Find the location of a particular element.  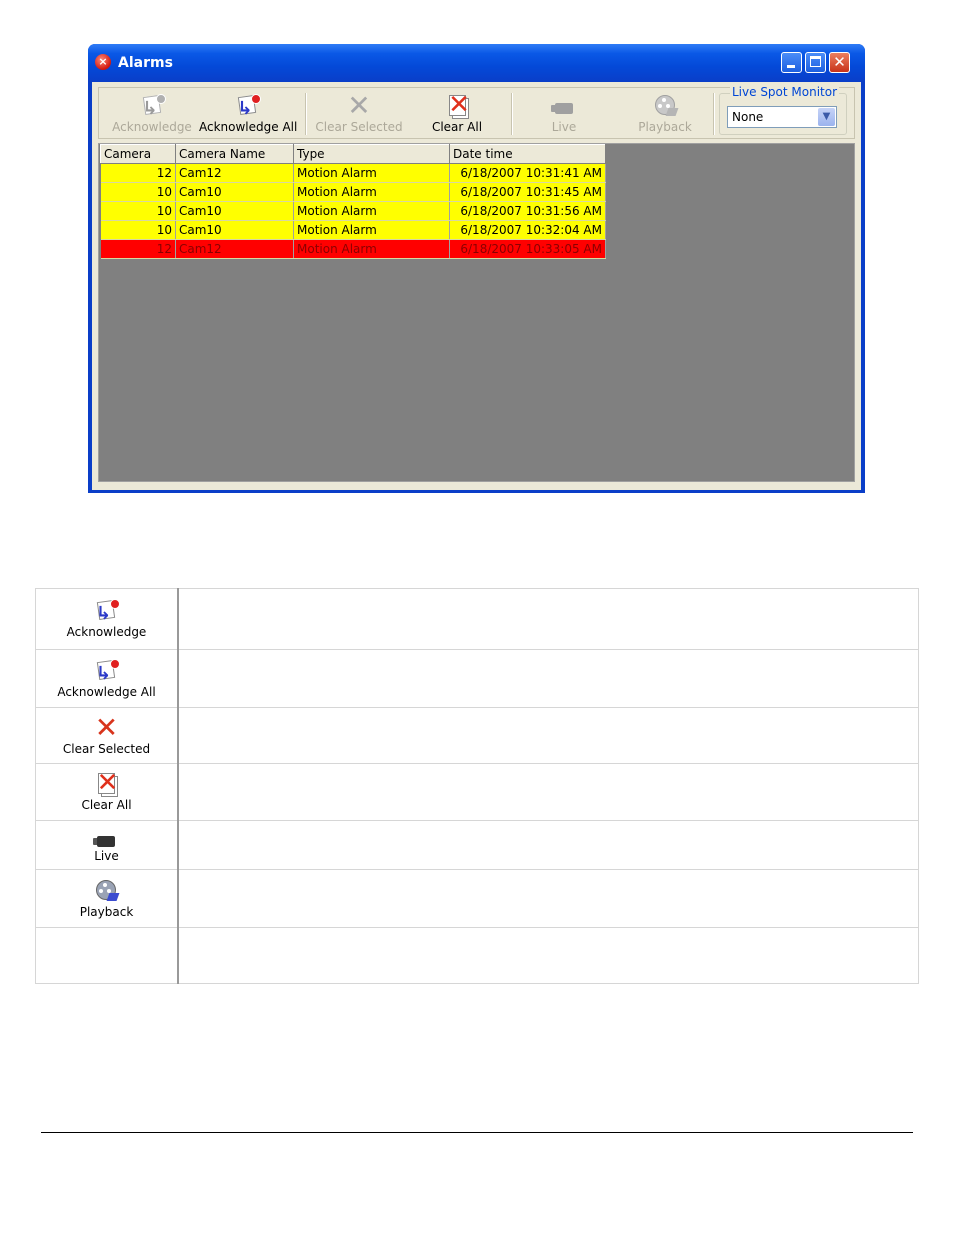

acknowledge-icon: ↳ is located at coordinates (107, 612).